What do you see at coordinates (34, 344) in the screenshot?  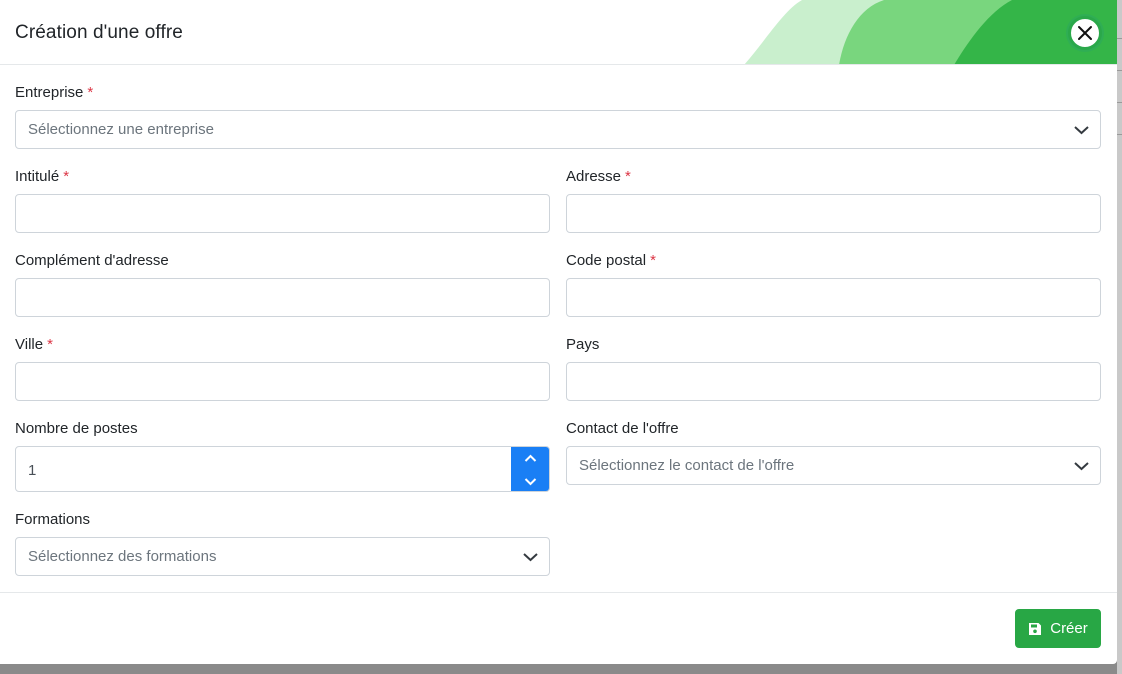 I see `ville-label: Ville *` at bounding box center [34, 344].